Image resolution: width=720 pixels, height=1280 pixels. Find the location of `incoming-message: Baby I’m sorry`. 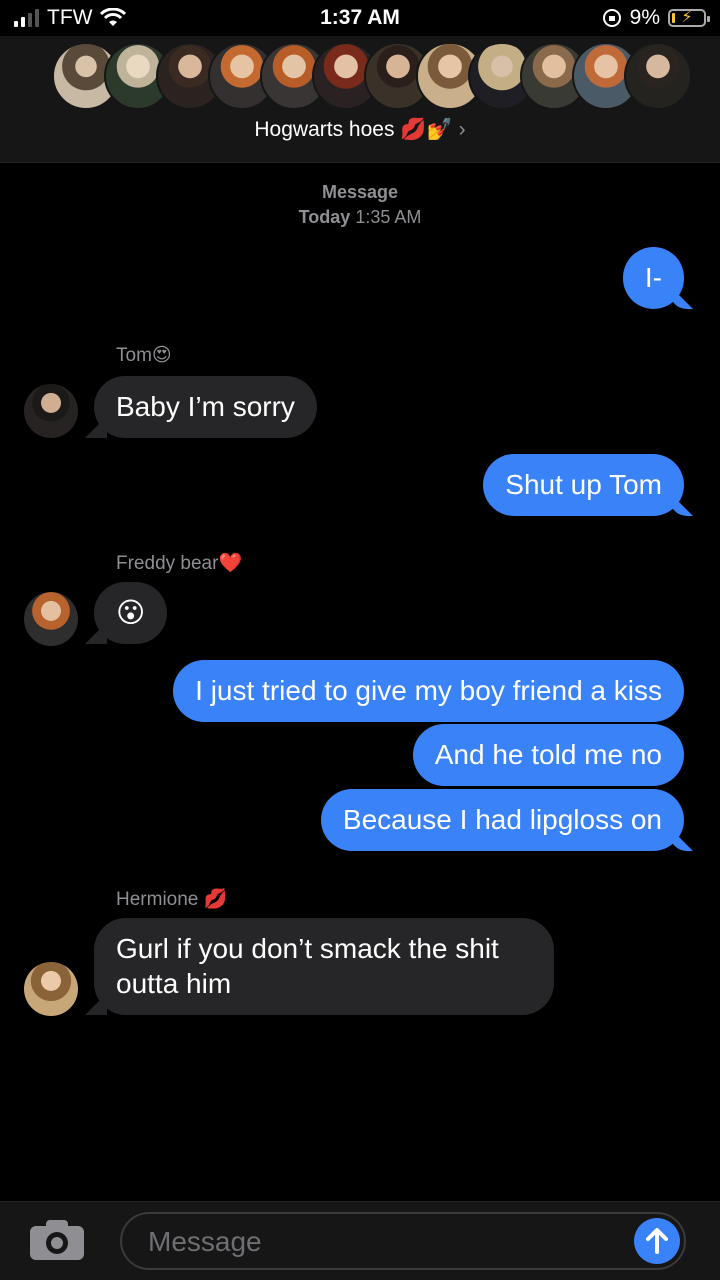

incoming-message: Baby I’m sorry is located at coordinates (205, 407).